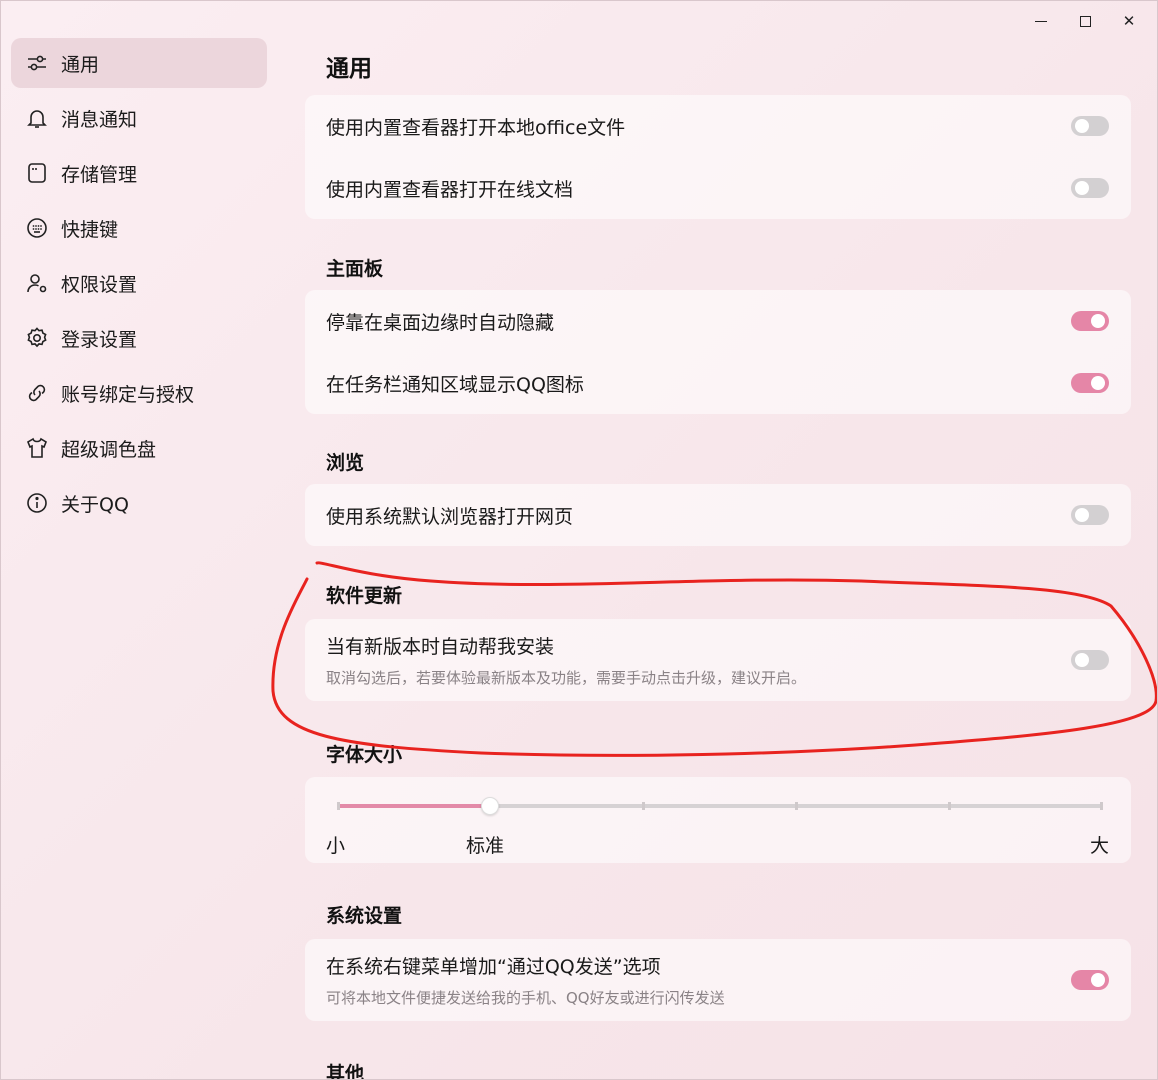 The image size is (1158, 1080). Describe the element at coordinates (364, 755) in the screenshot. I see `section-title-font-size: 字体大小` at that location.